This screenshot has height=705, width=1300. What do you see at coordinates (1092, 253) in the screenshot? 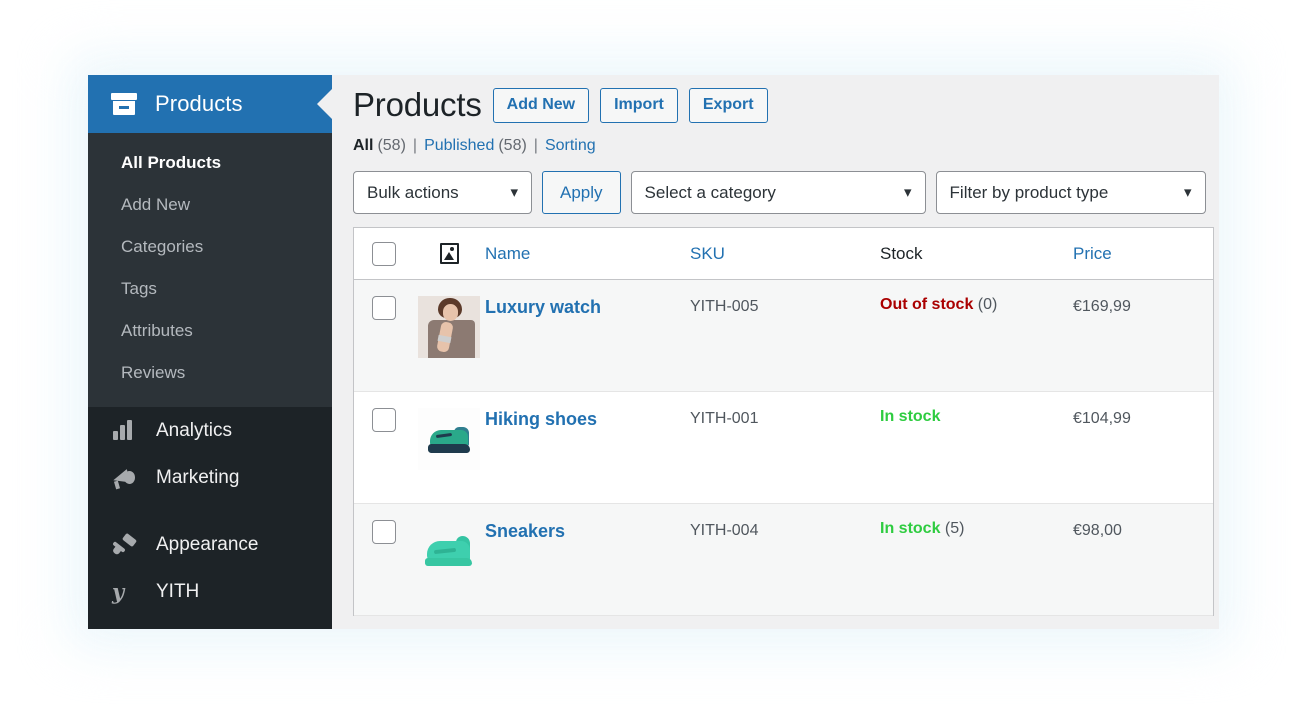
I see `column-header-price: Price` at bounding box center [1092, 253].